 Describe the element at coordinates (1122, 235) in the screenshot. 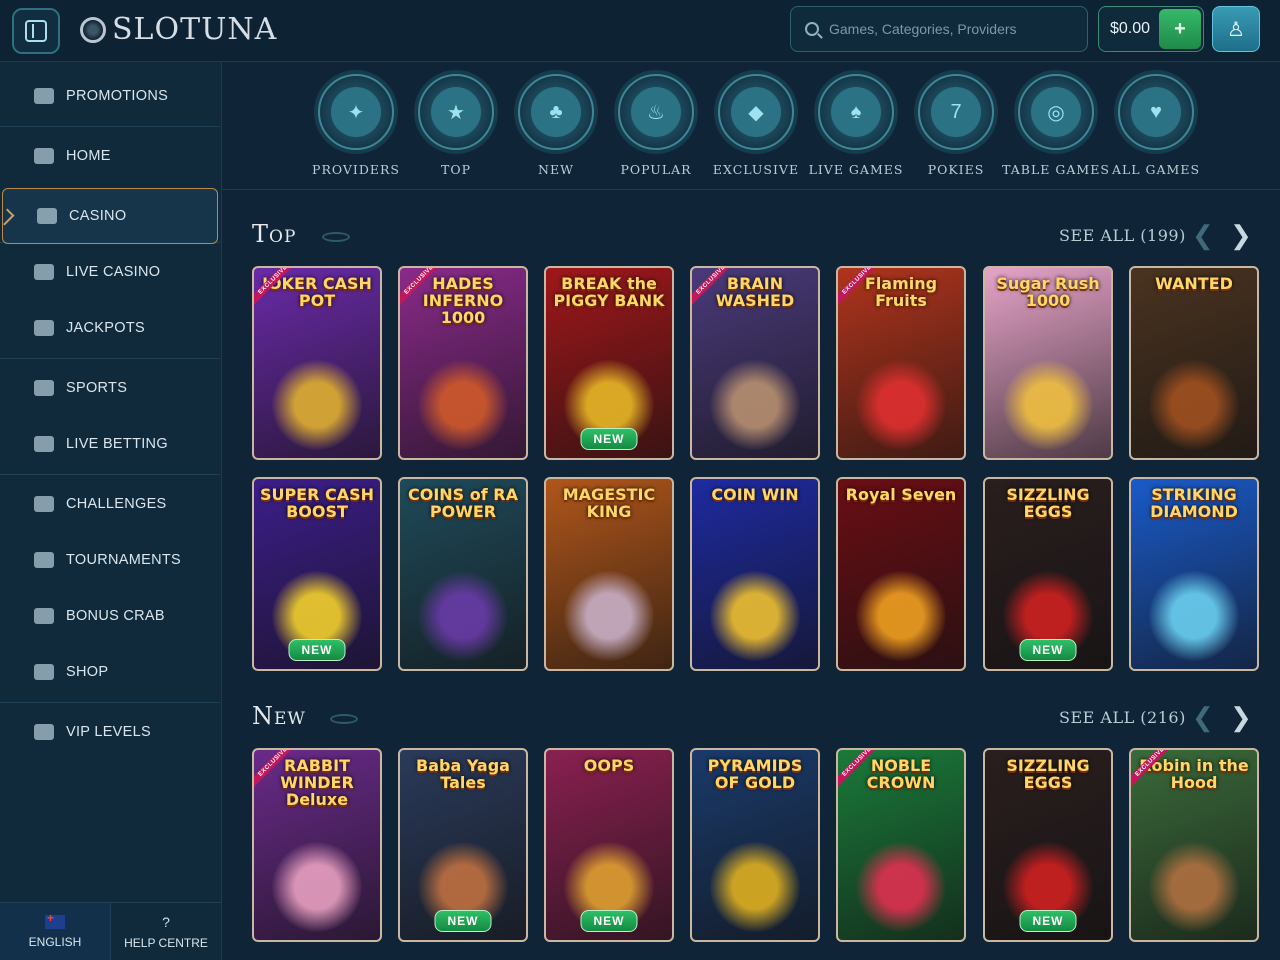

I see `see-all-link: SEE ALL (199)` at that location.